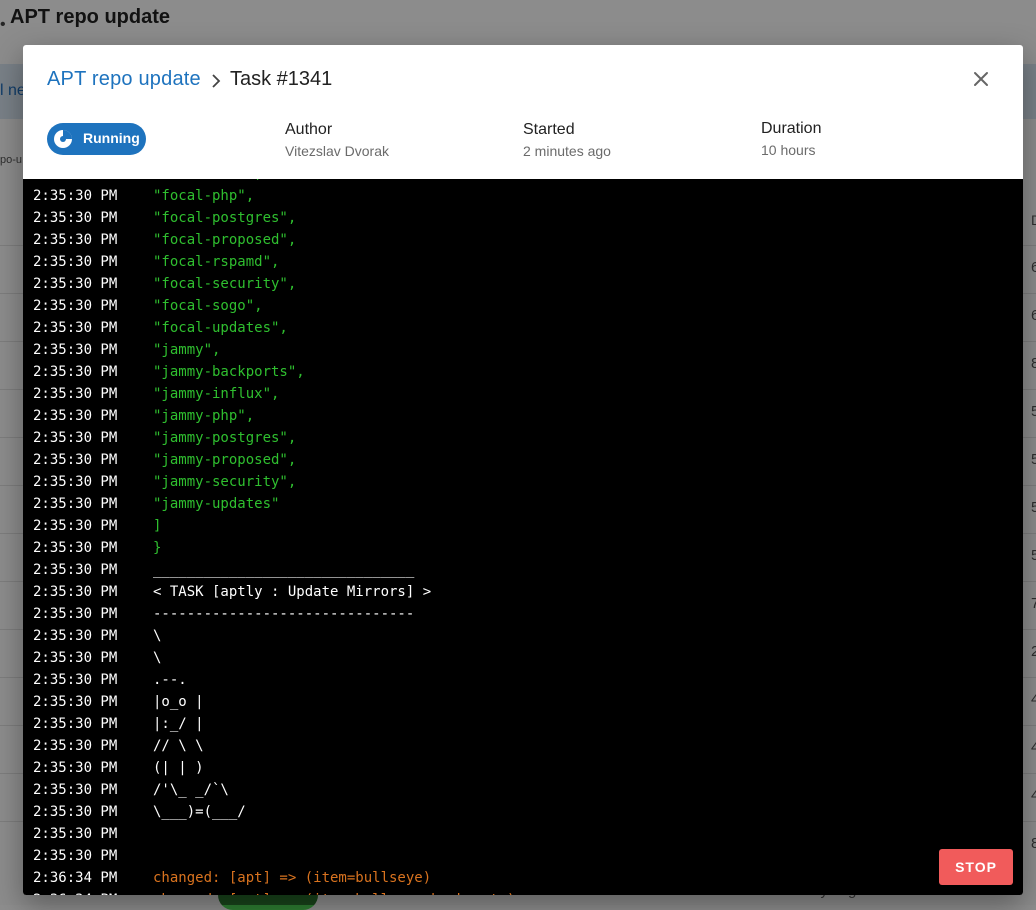  Describe the element at coordinates (523, 790) in the screenshot. I see `log-line: 2:35:30 PM /'\_ _/`\` at that location.